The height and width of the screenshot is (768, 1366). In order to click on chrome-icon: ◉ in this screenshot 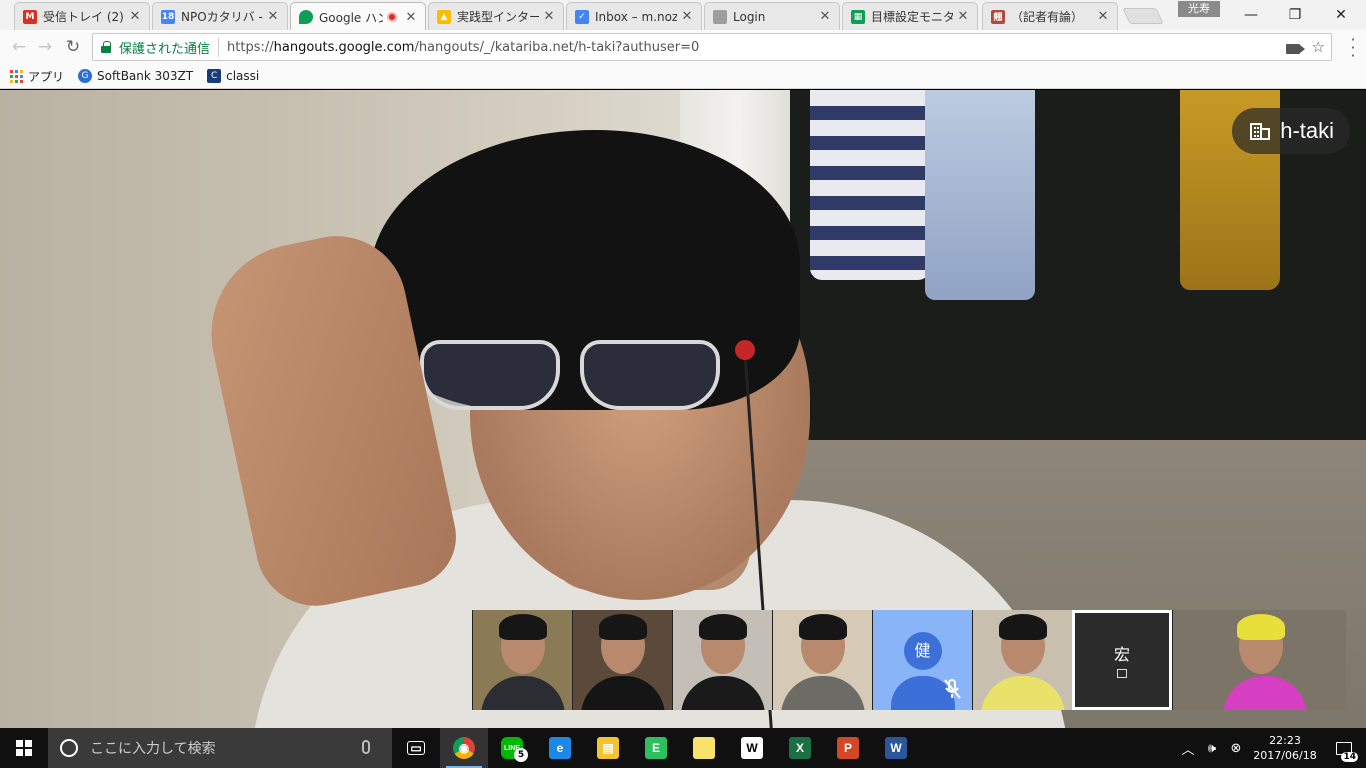, I will do `click(464, 748)`.